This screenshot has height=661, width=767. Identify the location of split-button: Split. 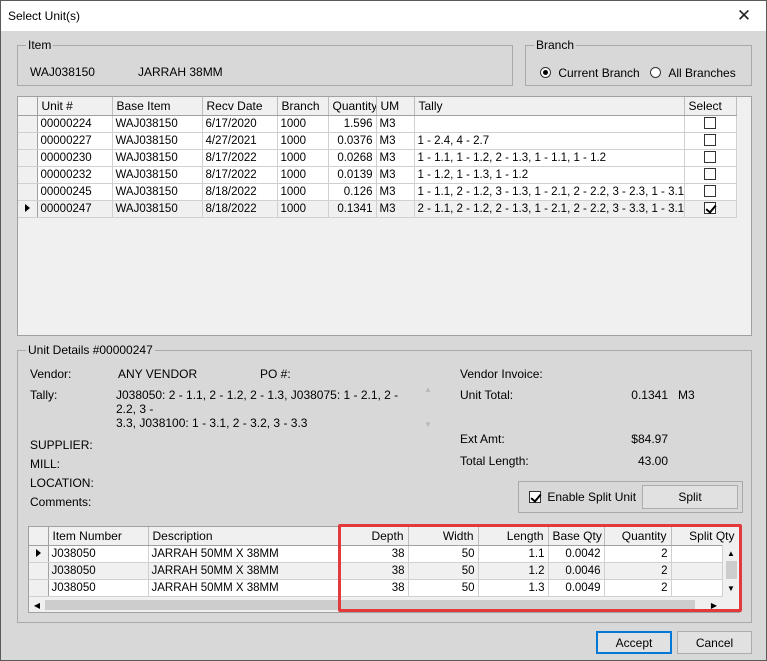
(690, 497).